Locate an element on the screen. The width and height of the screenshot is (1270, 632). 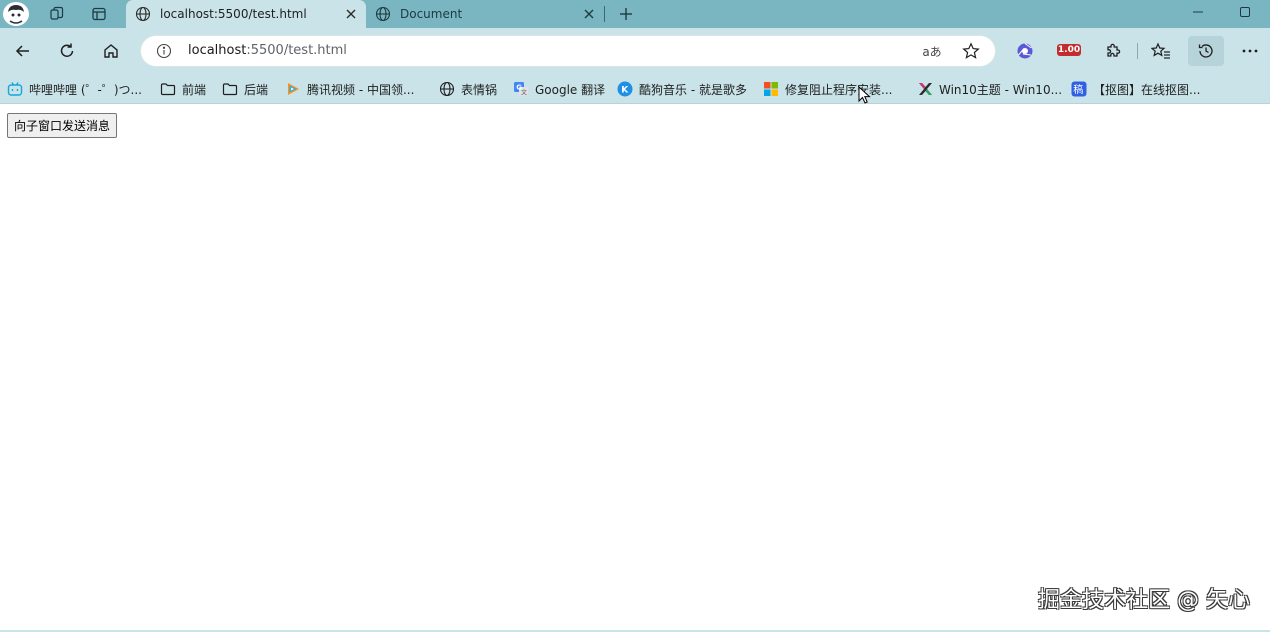
back-button is located at coordinates (23, 51).